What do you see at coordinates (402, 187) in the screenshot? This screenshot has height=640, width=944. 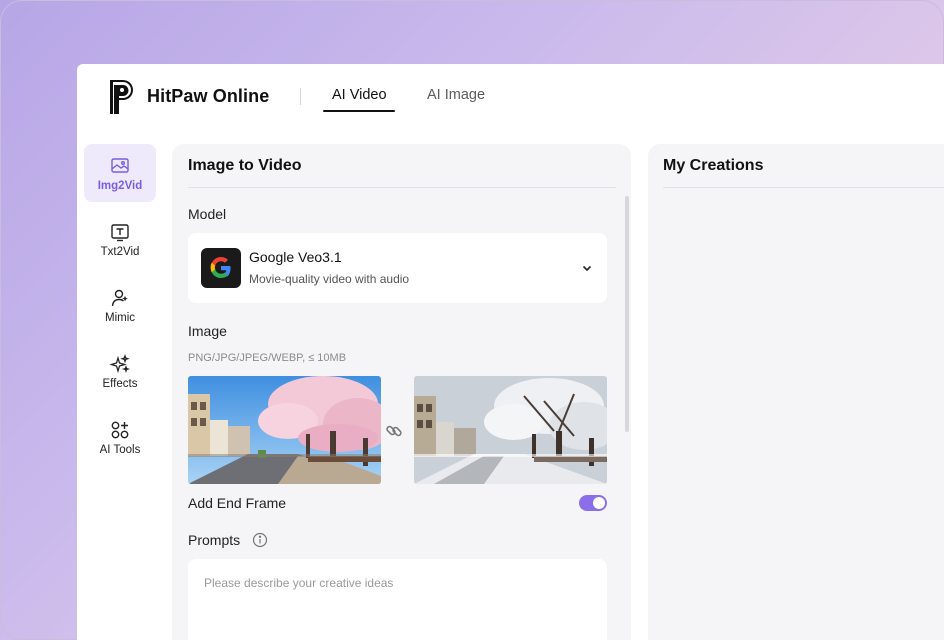 I see `panel-divider` at bounding box center [402, 187].